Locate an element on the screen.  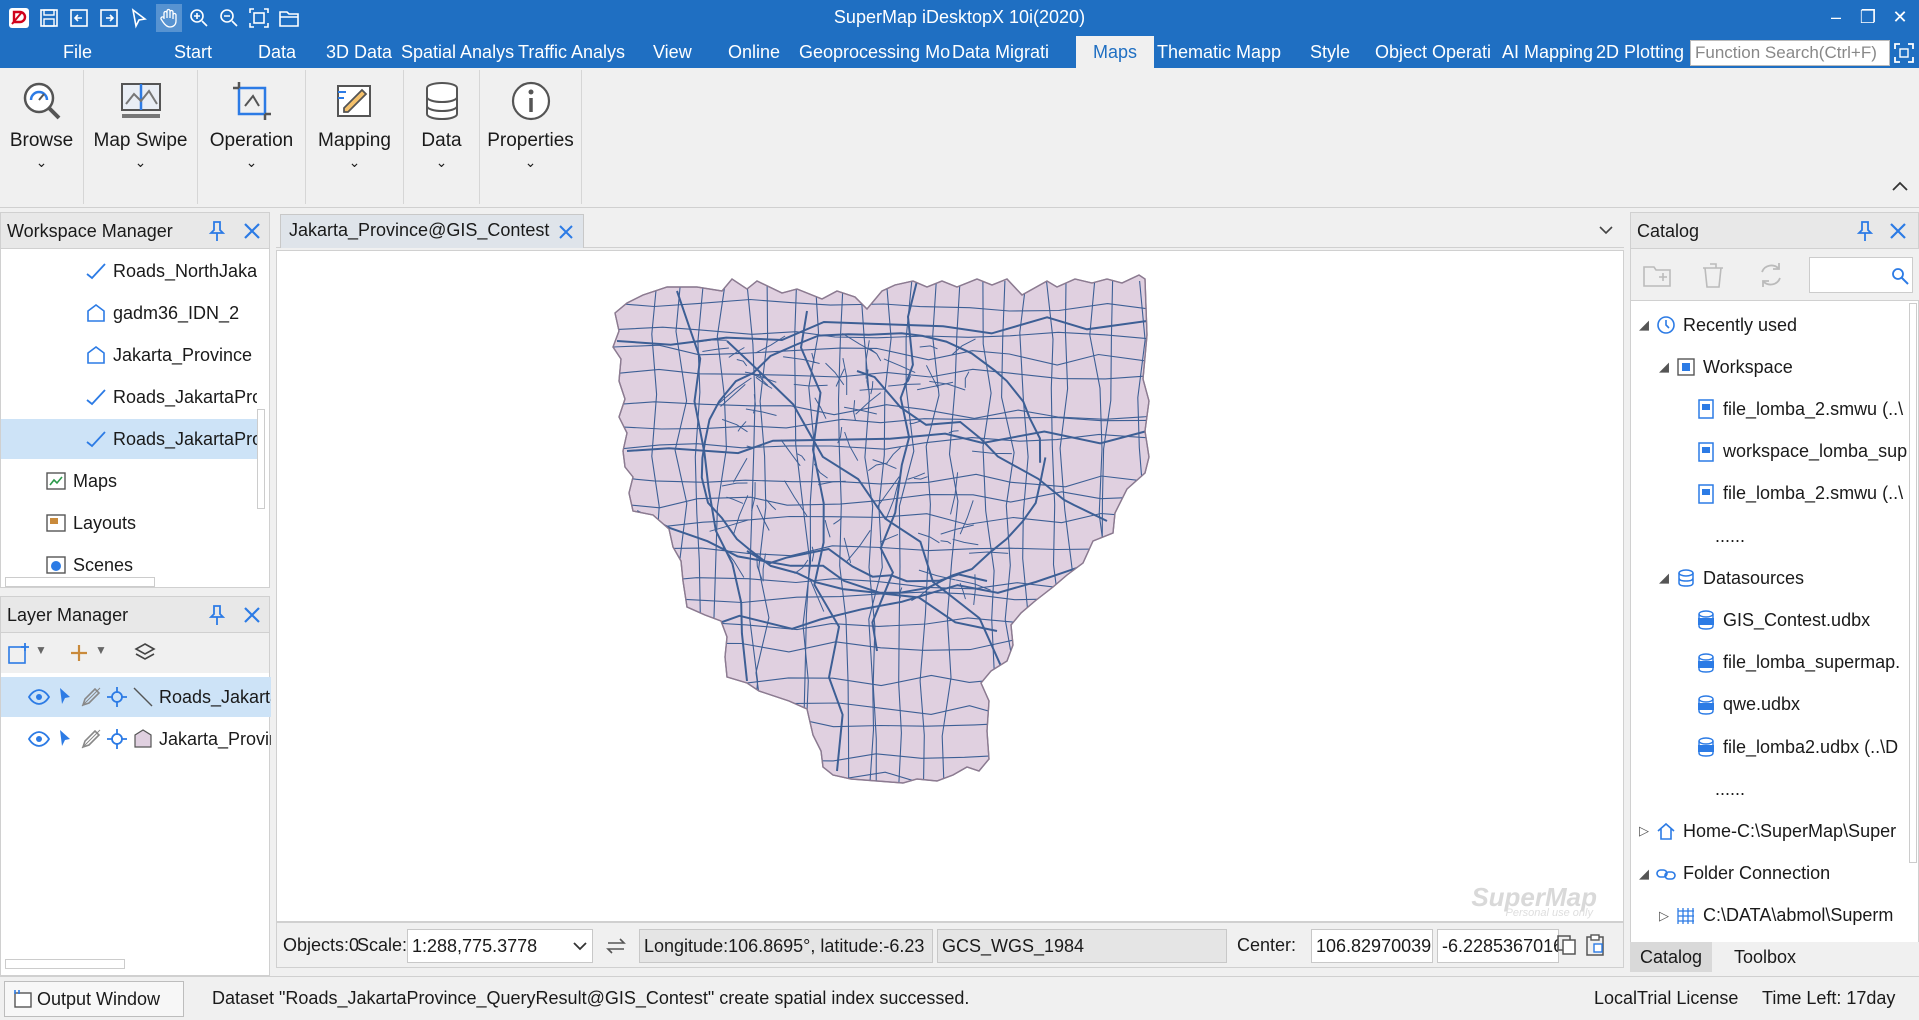
delete-icon is located at coordinates (1713, 275).